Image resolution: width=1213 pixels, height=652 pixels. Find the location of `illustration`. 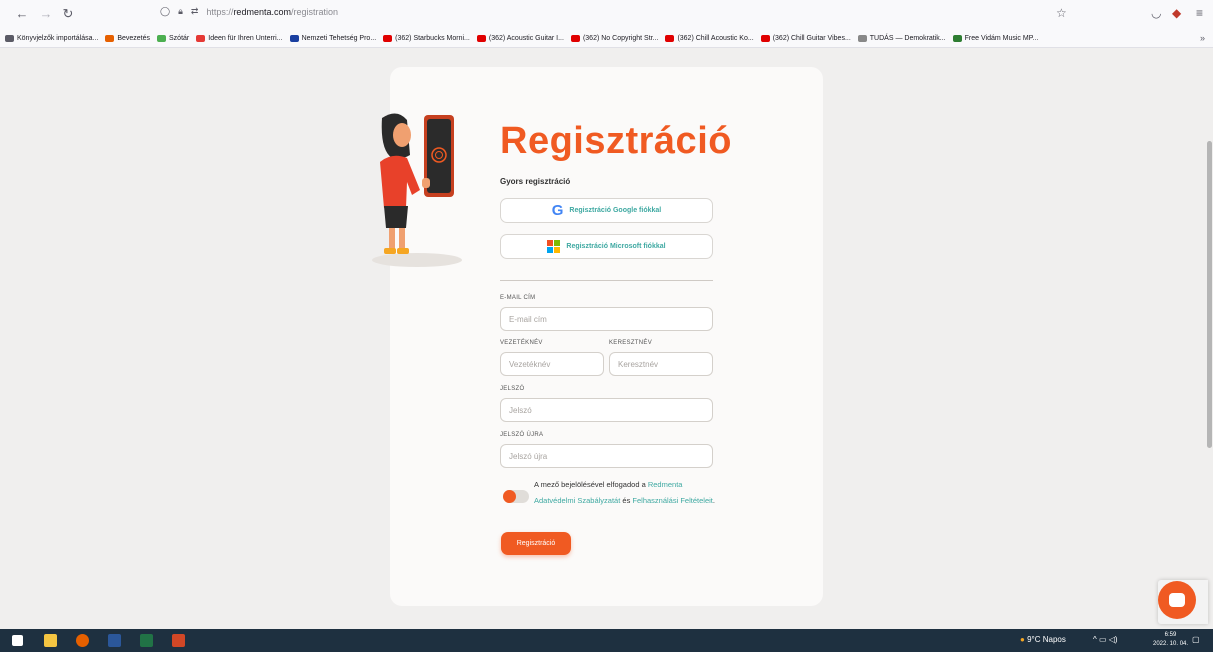

illustration is located at coordinates (417, 190).